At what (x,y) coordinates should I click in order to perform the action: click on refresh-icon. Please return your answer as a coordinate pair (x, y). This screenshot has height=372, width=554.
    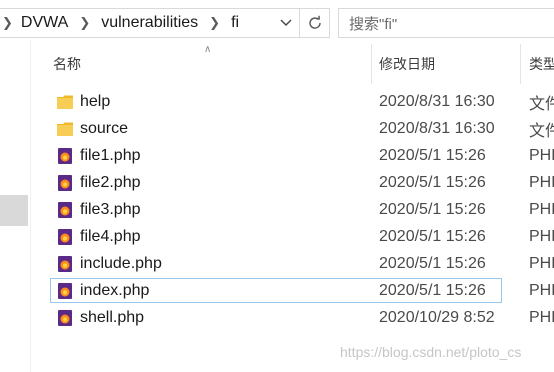
    Looking at the image, I should click on (314, 23).